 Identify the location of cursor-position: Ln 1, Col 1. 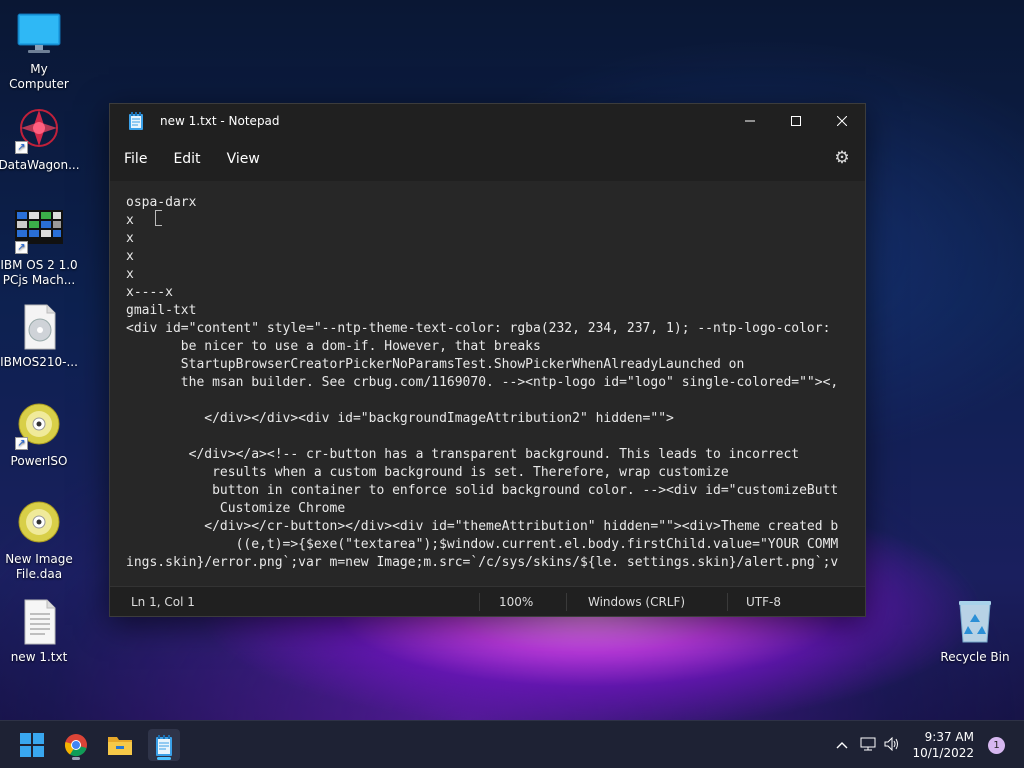
(295, 601).